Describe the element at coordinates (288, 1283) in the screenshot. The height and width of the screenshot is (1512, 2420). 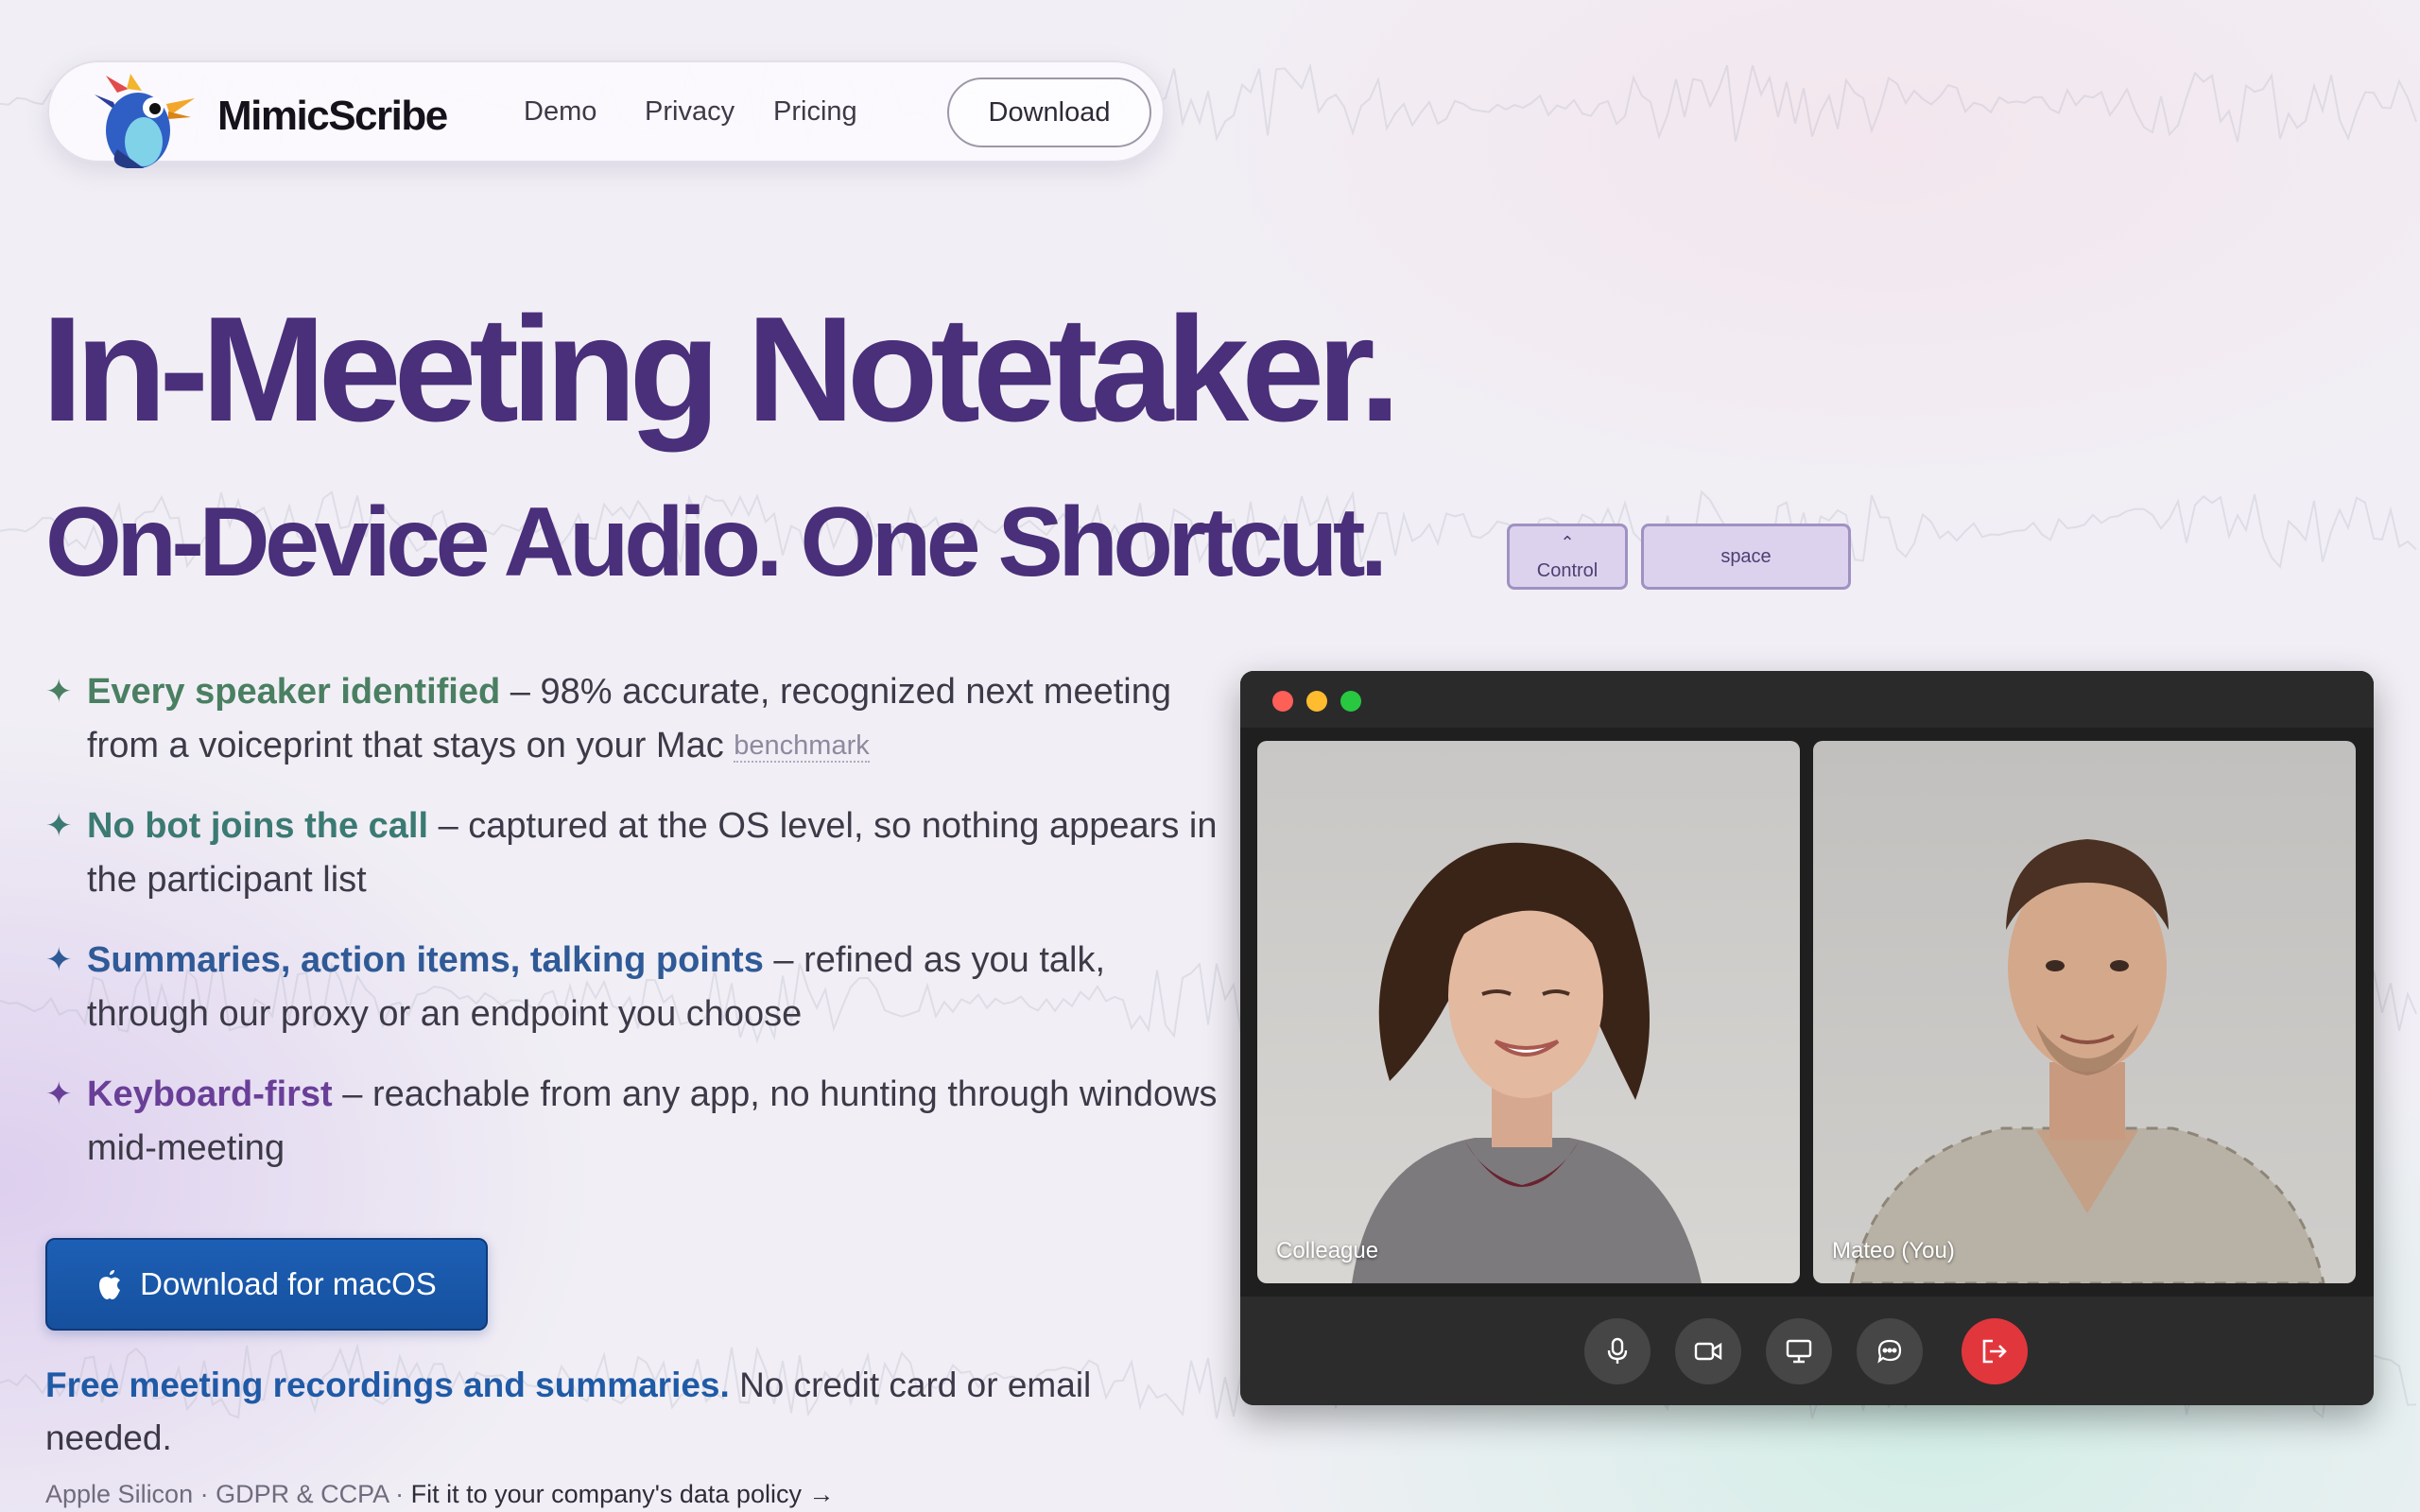
I see `download-macos-label: Download for macOS` at that location.